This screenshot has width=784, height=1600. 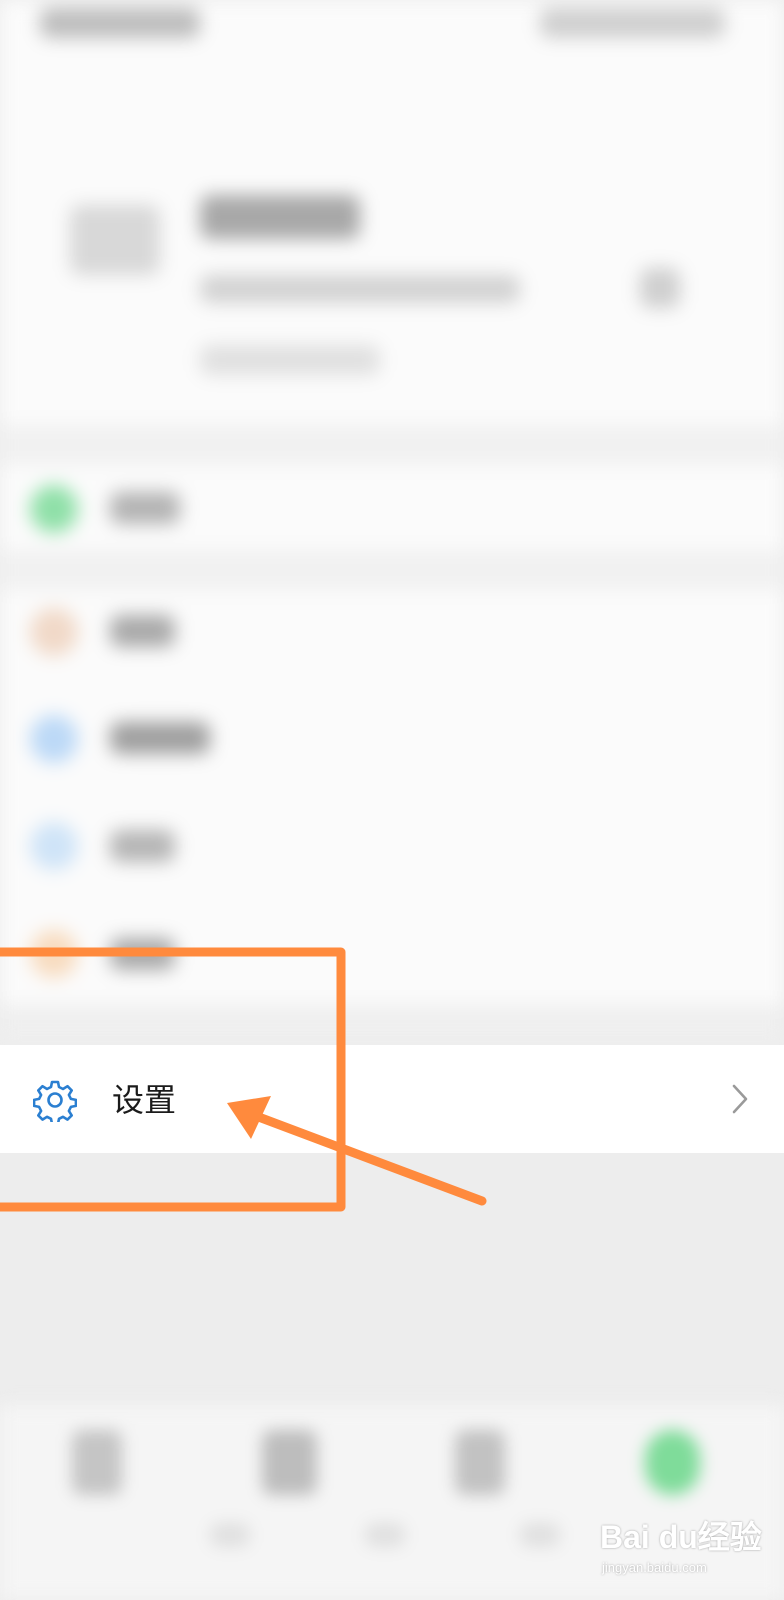 What do you see at coordinates (120, 23) in the screenshot?
I see `status-bar-left` at bounding box center [120, 23].